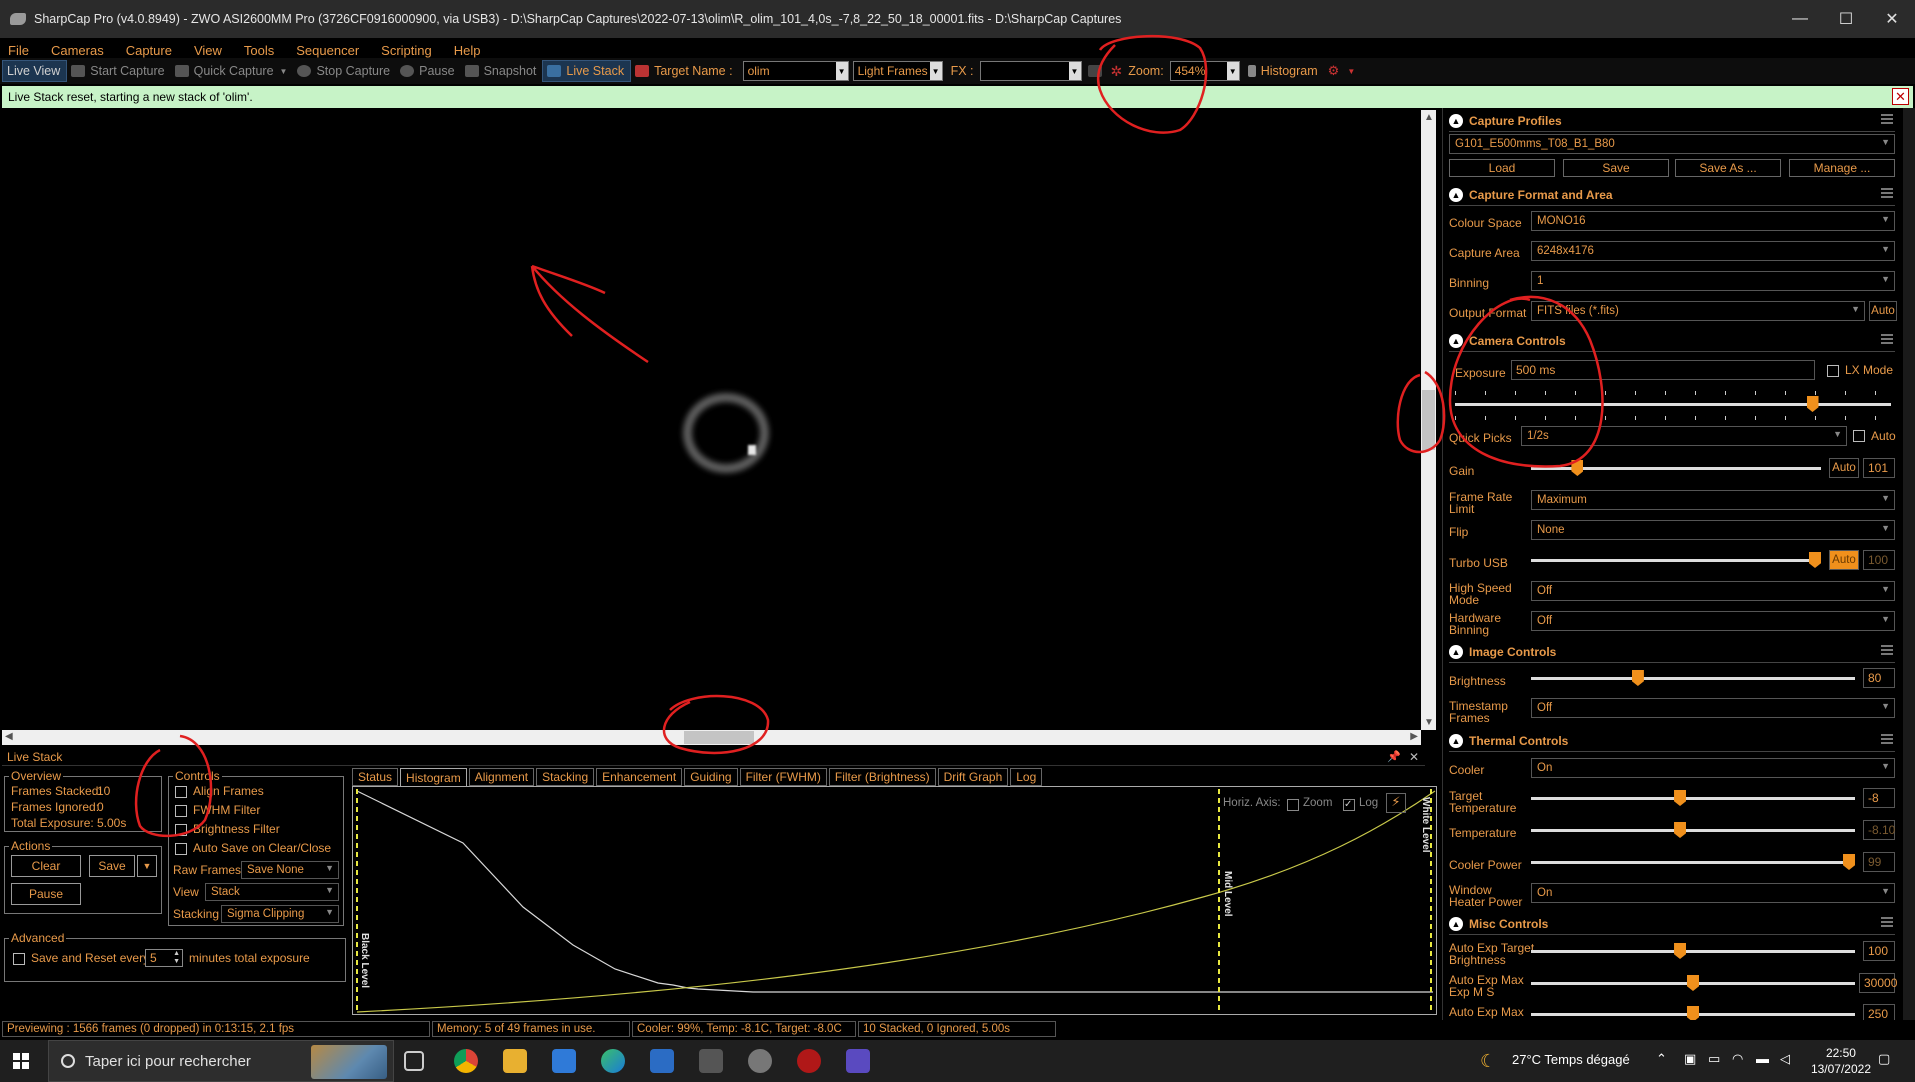 The height and width of the screenshot is (1082, 1915). I want to click on menu-tools: Tools, so click(259, 50).